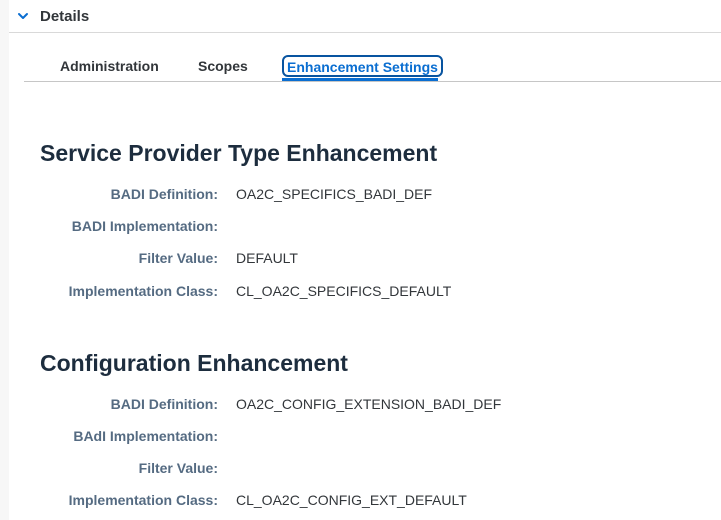 Image resolution: width=721 pixels, height=520 pixels. Describe the element at coordinates (365, 438) in the screenshot. I see `field-row-badi-implementation: BAdI Implementation:` at that location.